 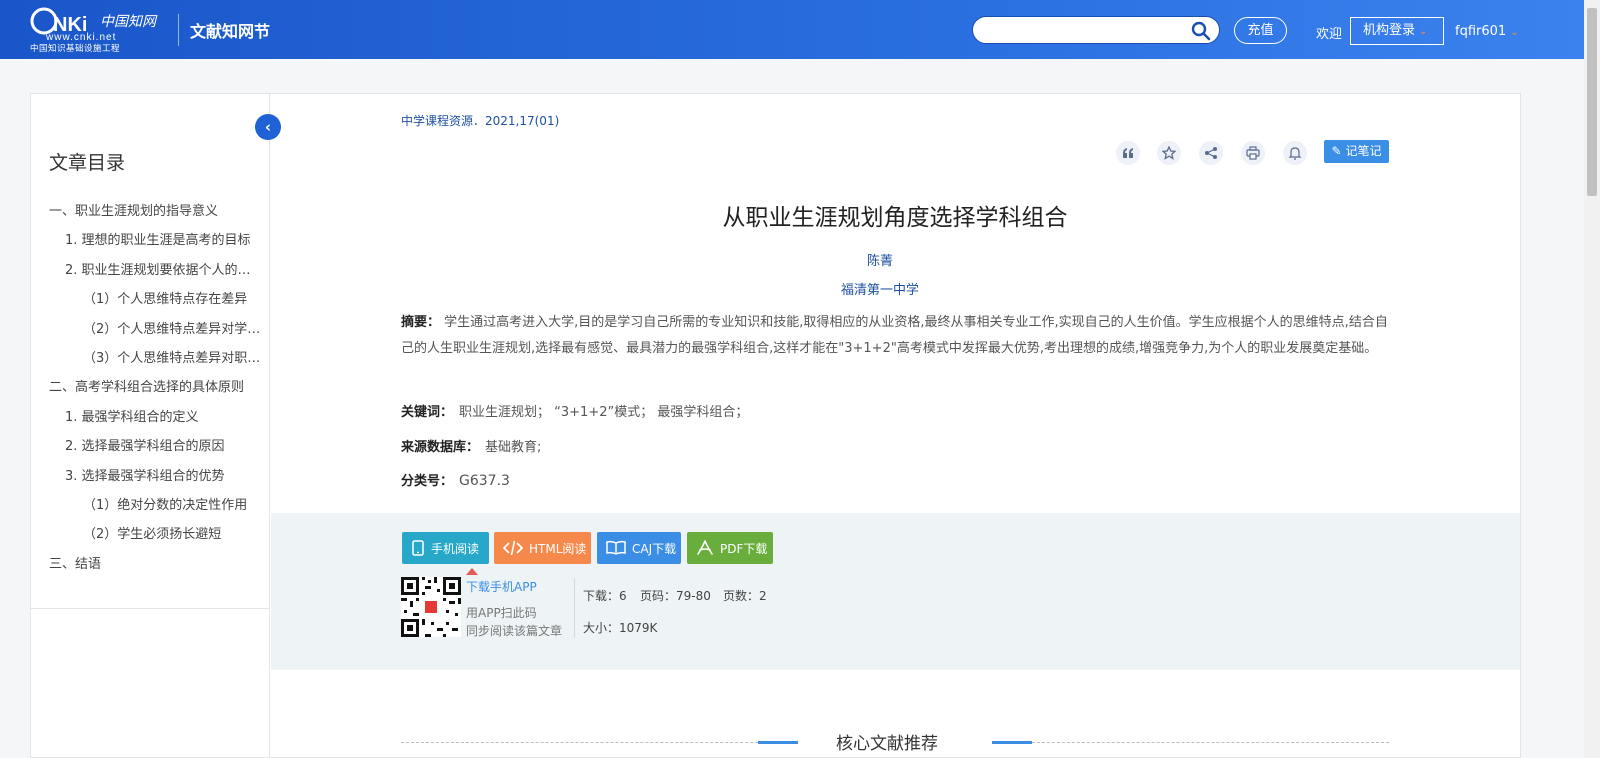 I want to click on toc-item: 2. 选择最强学科组合的原因, so click(x=155, y=446).